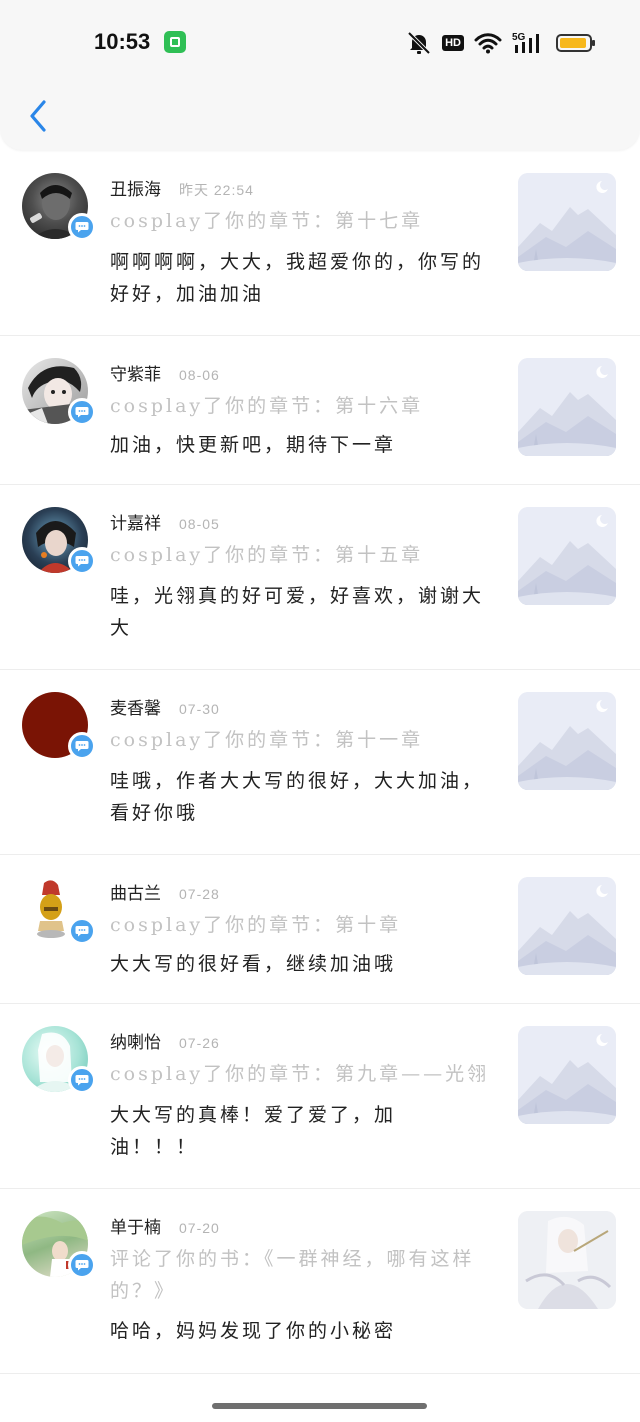  What do you see at coordinates (135, 891) in the screenshot?
I see `user-name: 曲古兰` at bounding box center [135, 891].